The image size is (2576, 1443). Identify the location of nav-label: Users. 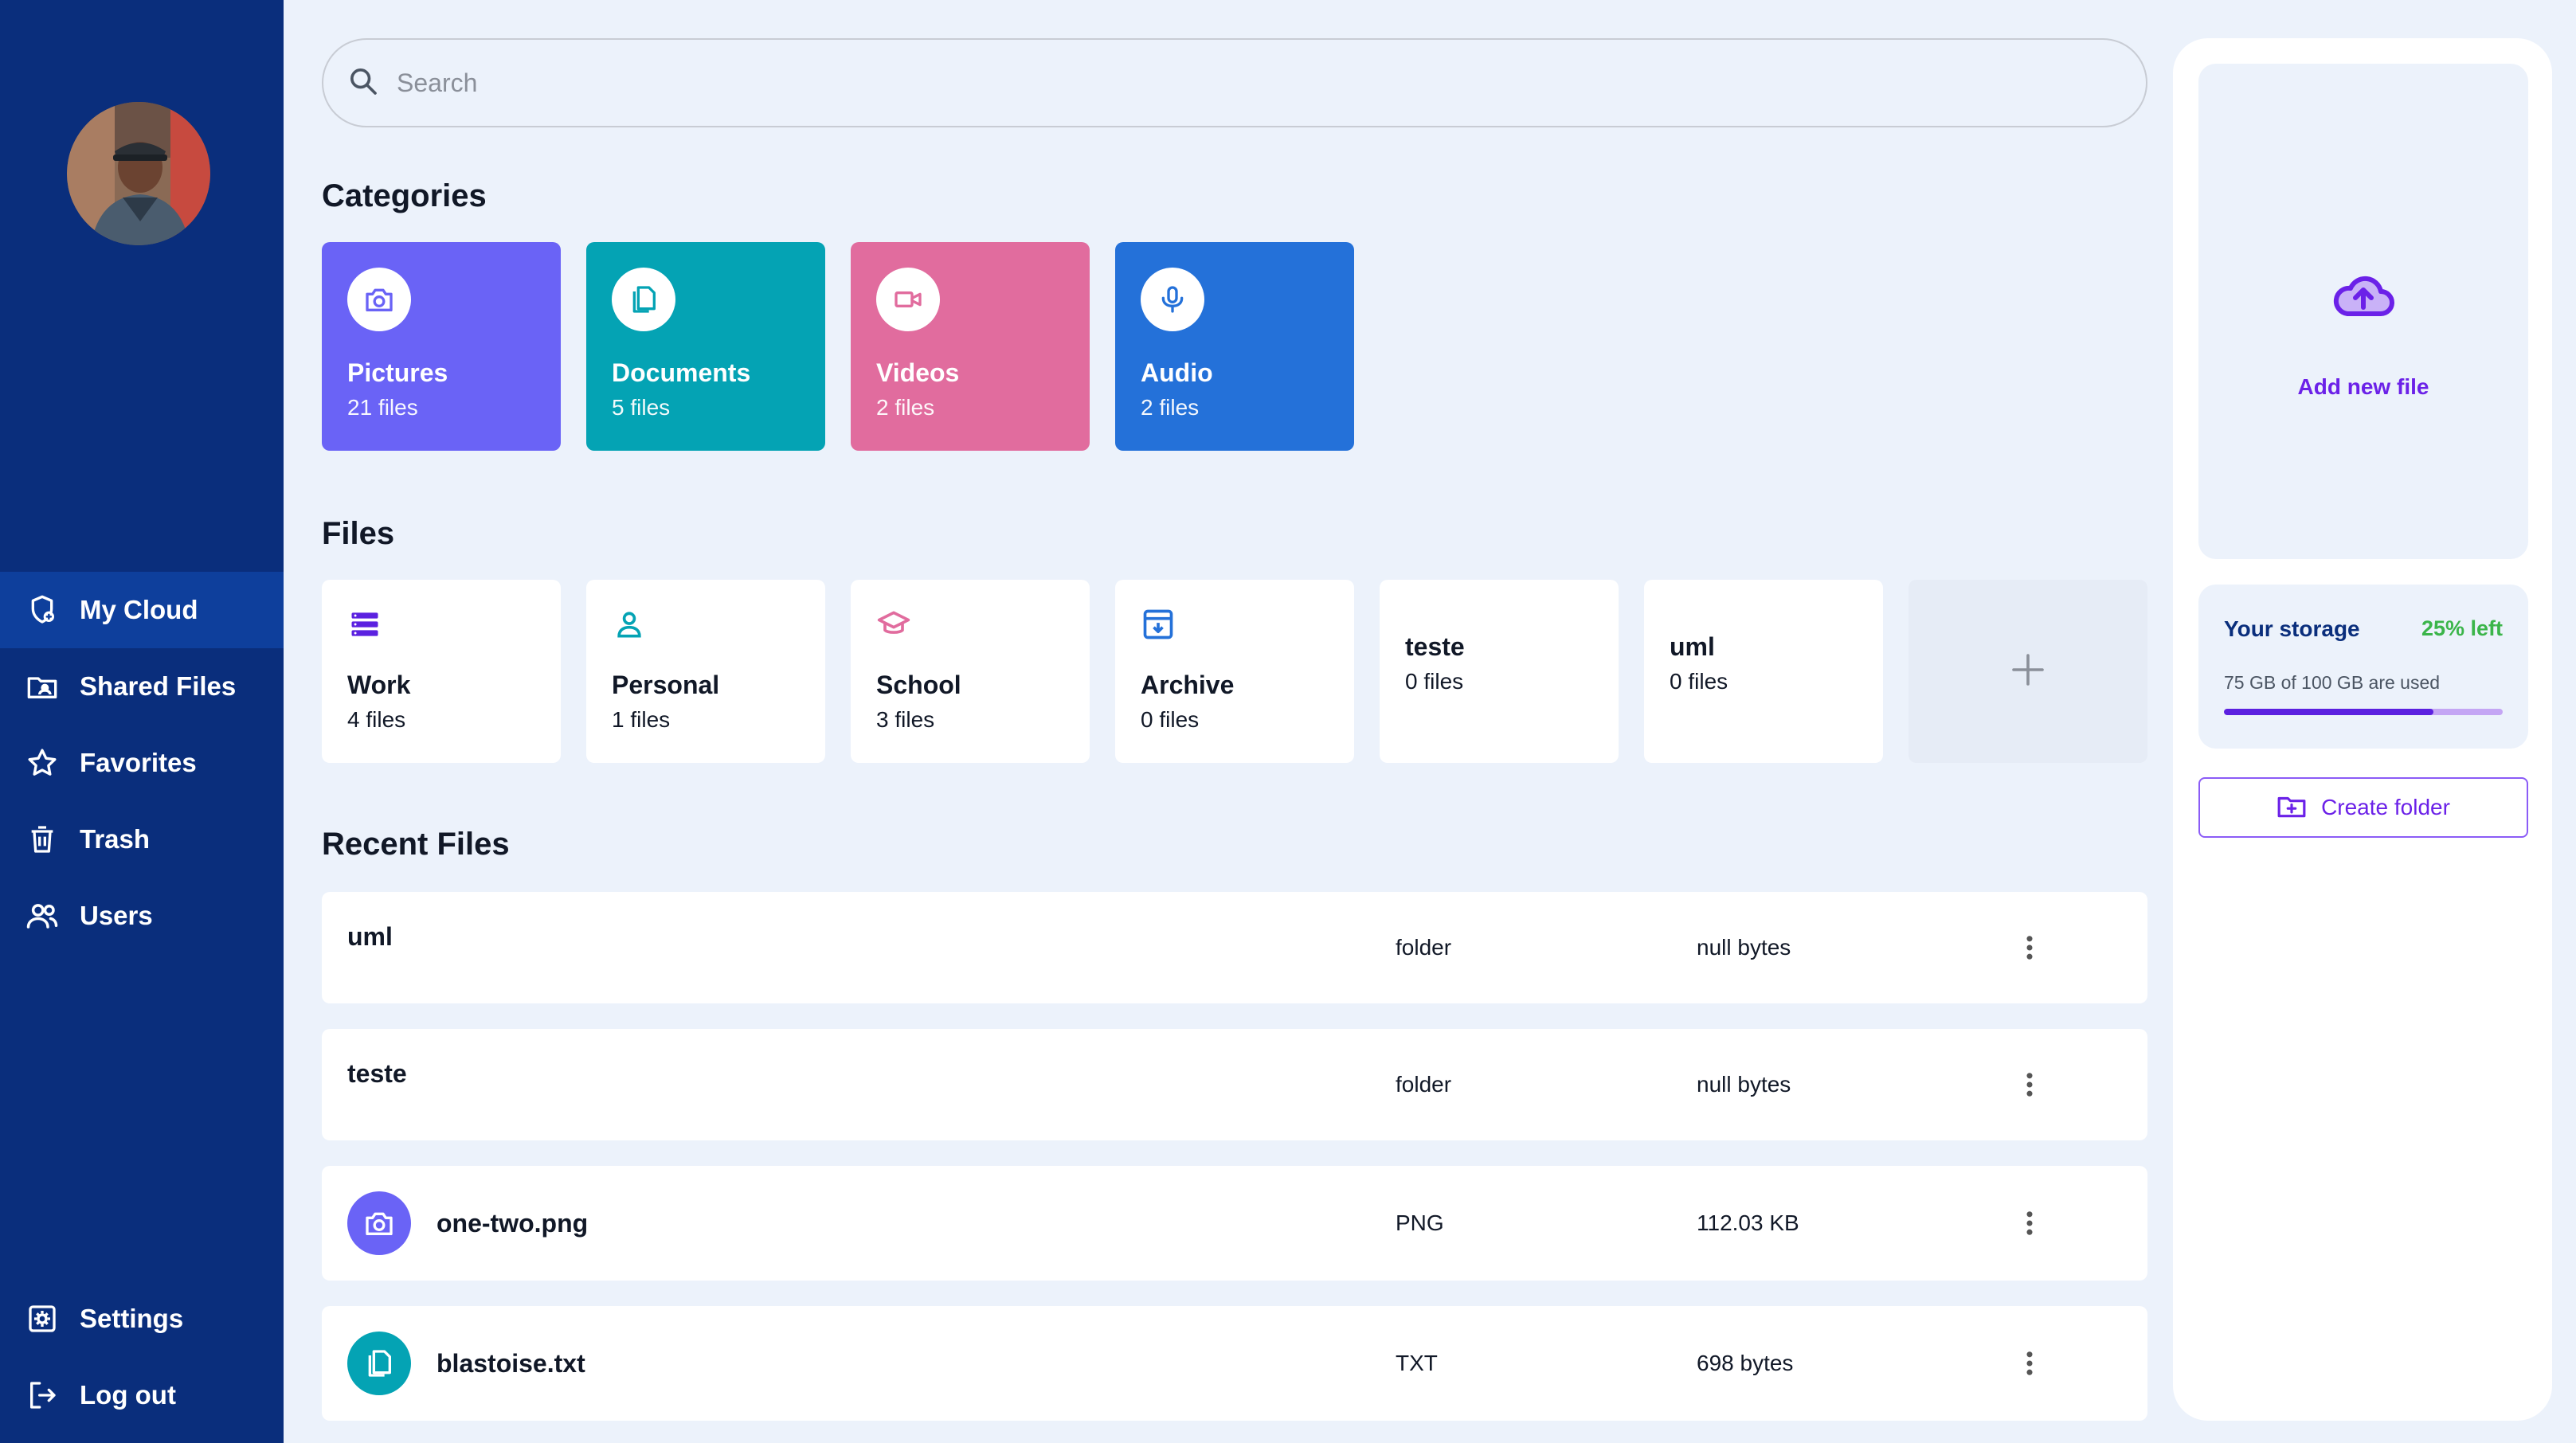
(116, 915).